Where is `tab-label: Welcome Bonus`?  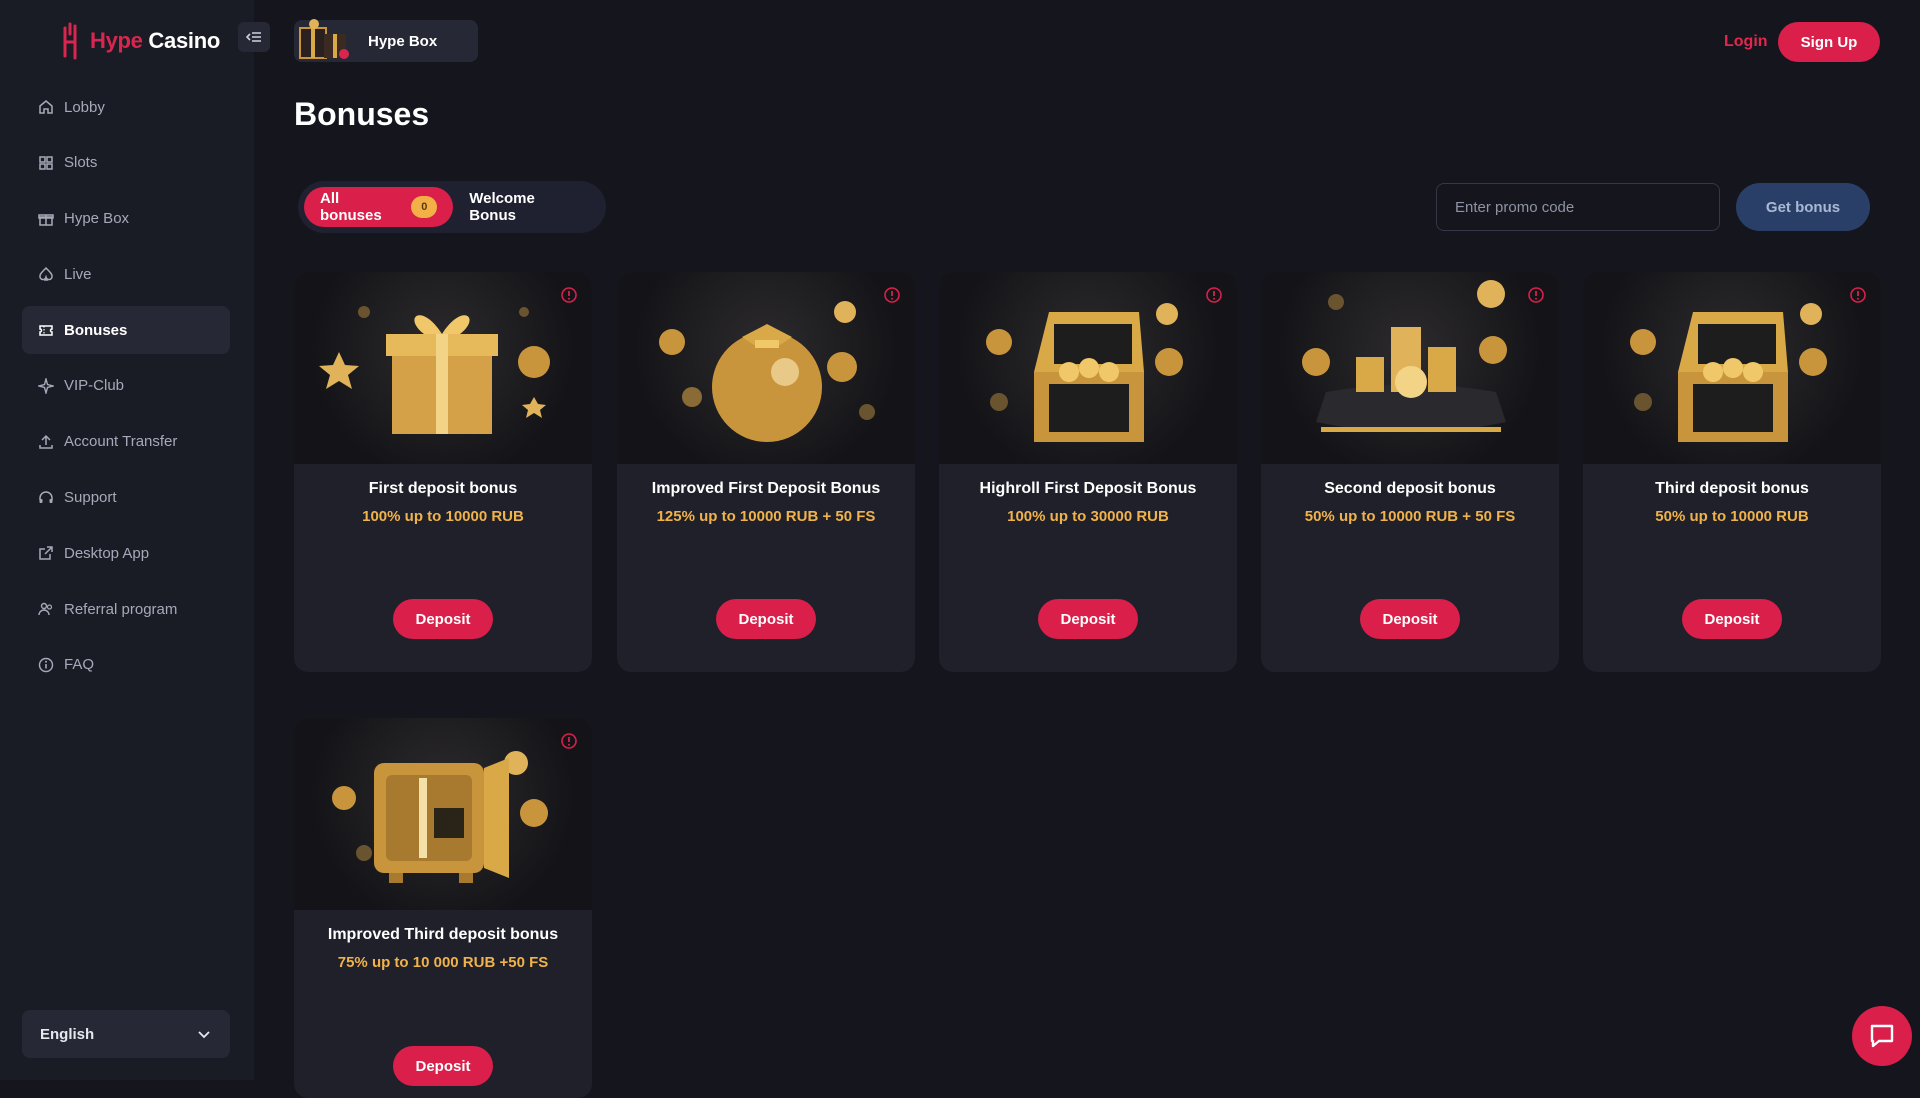
tab-label: Welcome Bonus is located at coordinates (502, 207).